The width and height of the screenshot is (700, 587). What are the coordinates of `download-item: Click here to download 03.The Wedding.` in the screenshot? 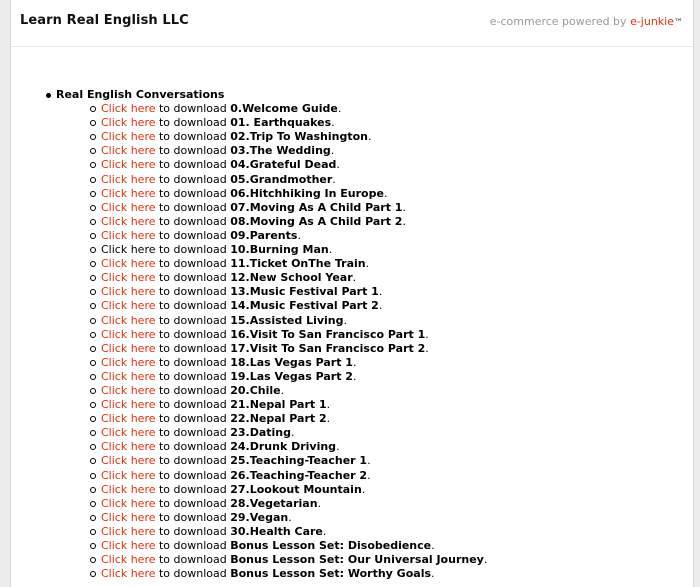 It's located at (391, 151).